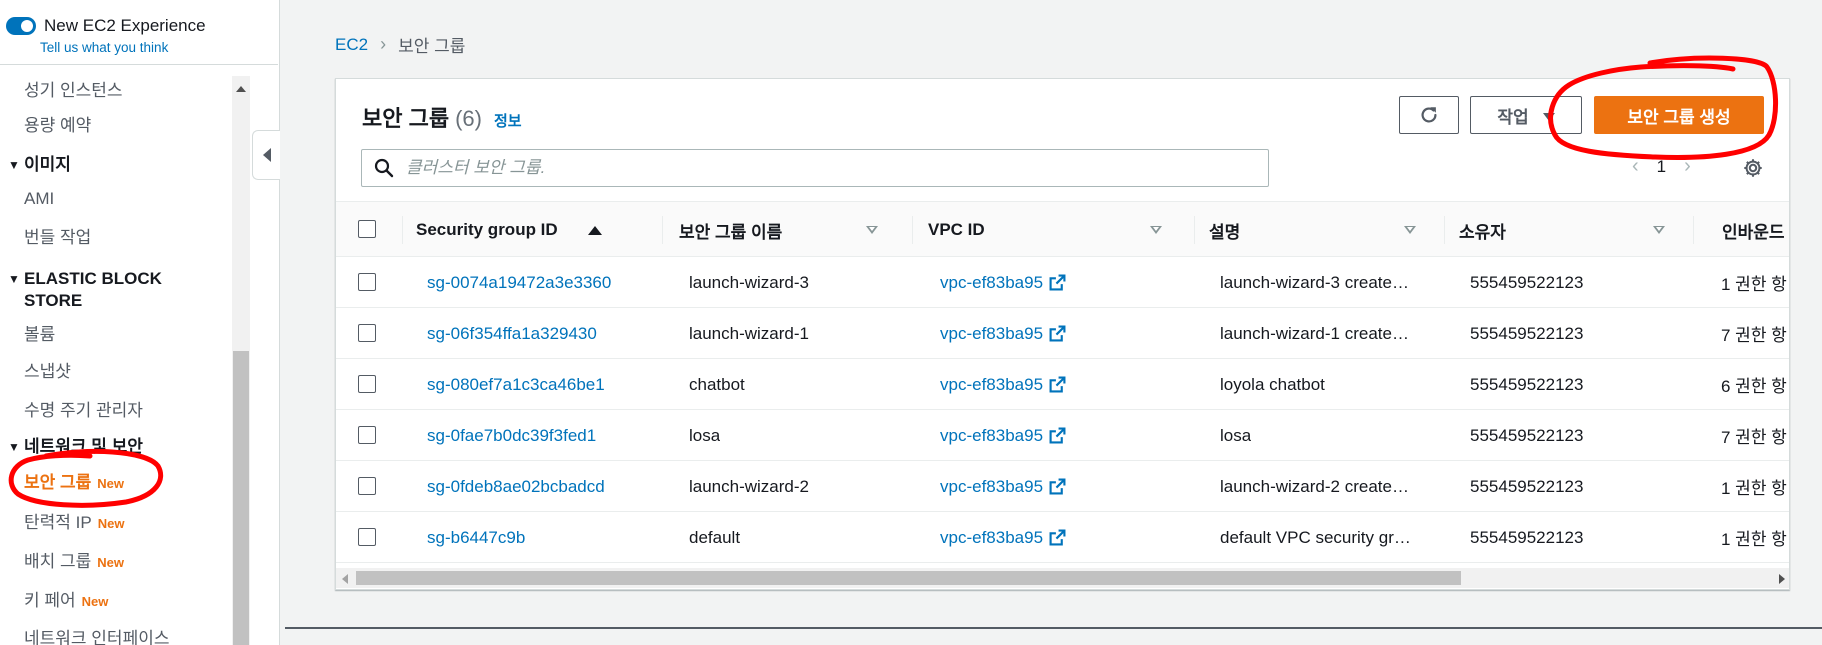 The height and width of the screenshot is (645, 1822). I want to click on nav-spot-instances: 성기 인스턴스, so click(73, 88).